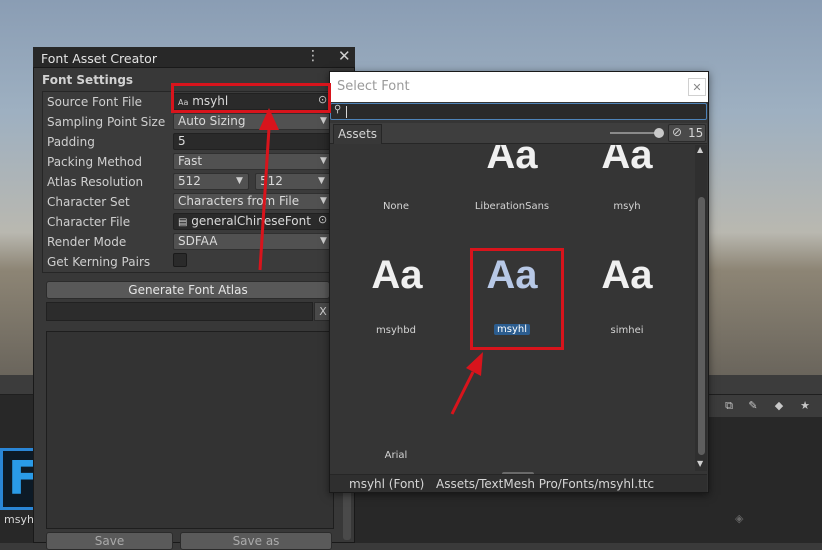 The width and height of the screenshot is (822, 550). Describe the element at coordinates (211, 181) in the screenshot. I see `atlas-width-dropdown: 512 ▼` at that location.